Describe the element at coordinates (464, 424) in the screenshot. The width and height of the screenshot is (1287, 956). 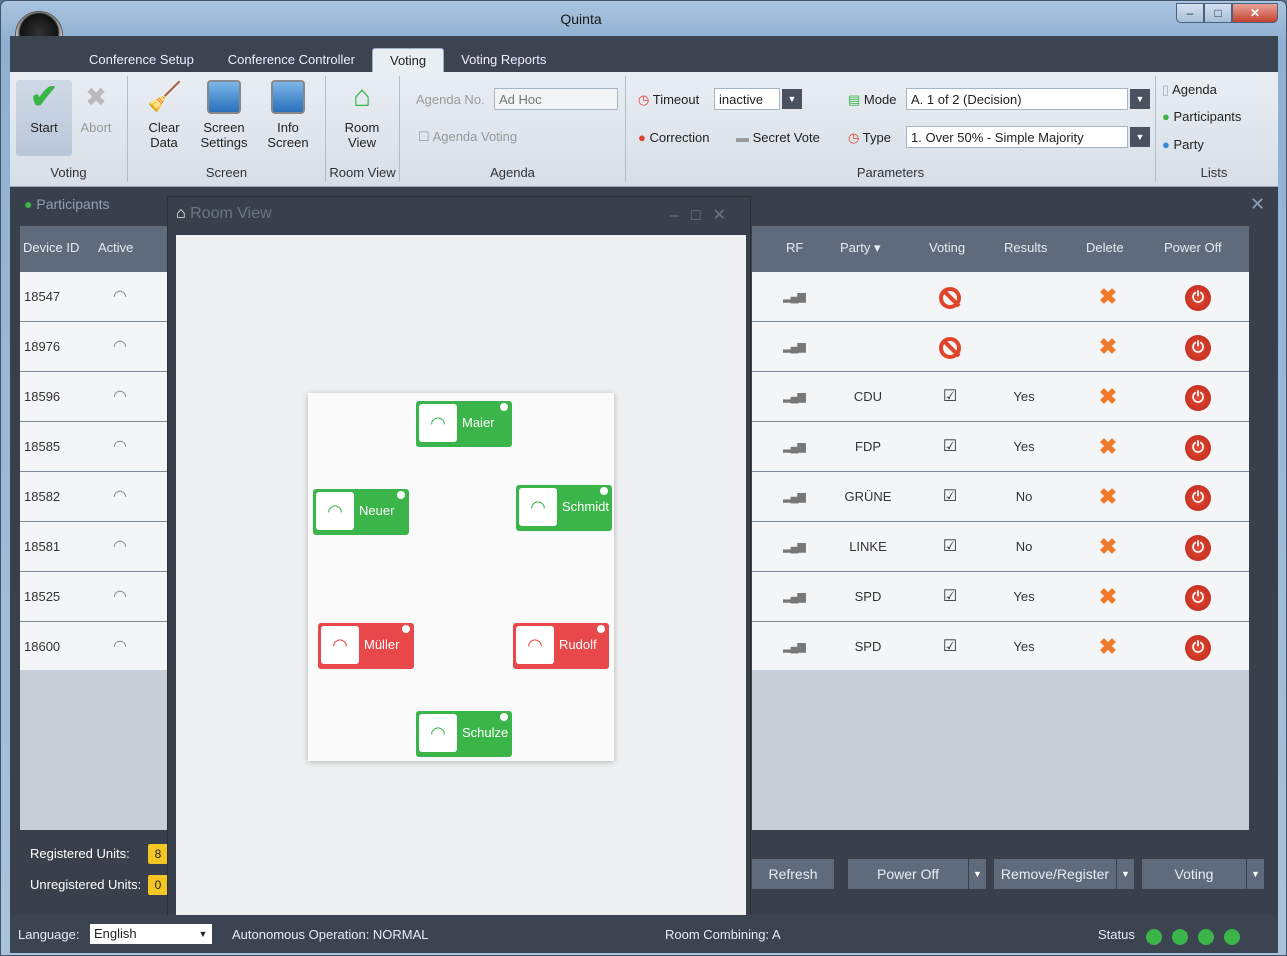
I see `seat-card: ◠ Maier` at that location.